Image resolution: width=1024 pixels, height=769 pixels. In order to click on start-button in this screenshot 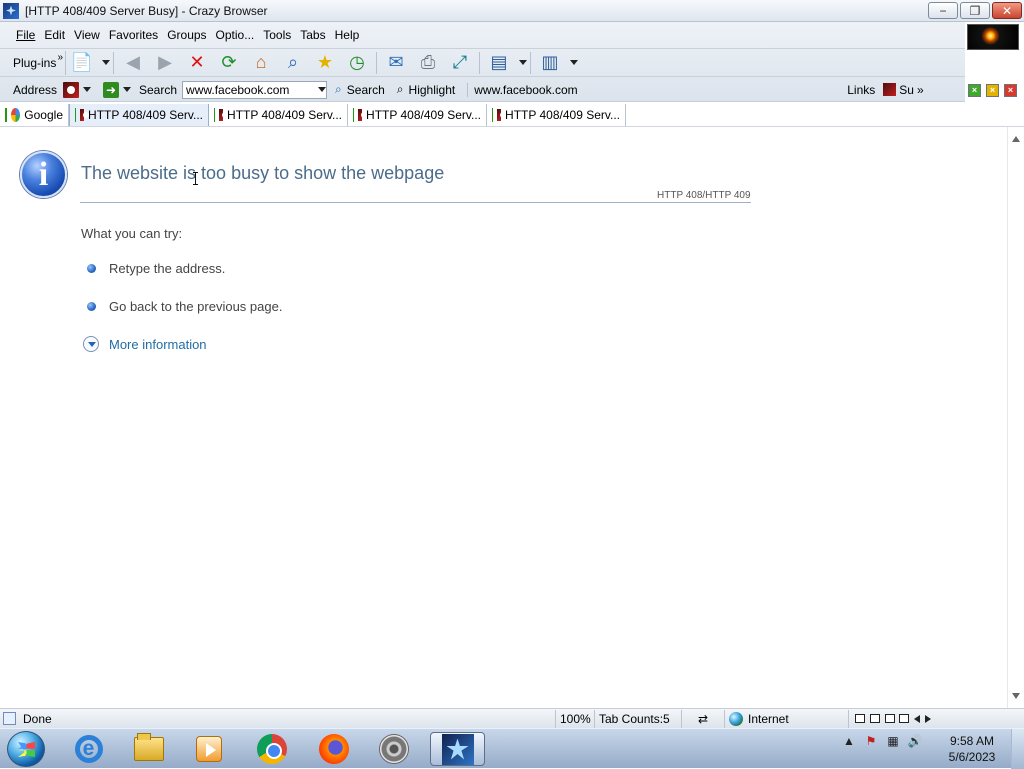, I will do `click(26, 749)`.